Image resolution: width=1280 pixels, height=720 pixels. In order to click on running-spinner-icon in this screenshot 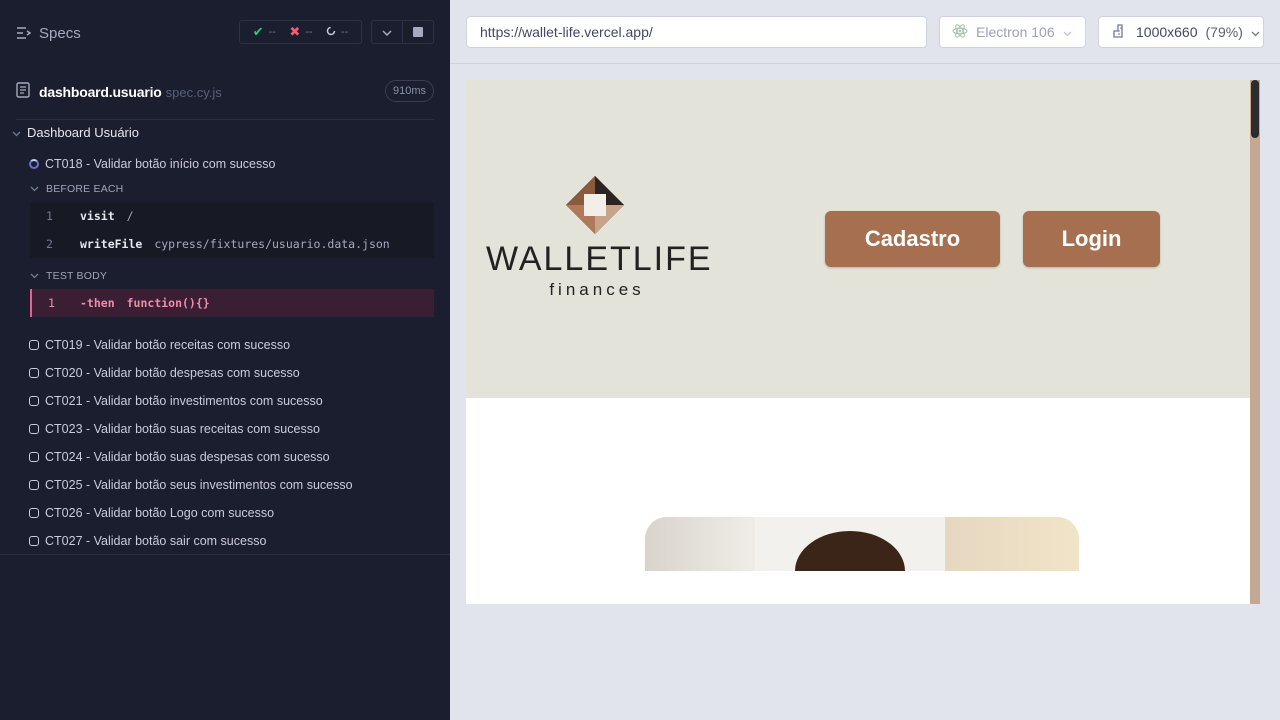, I will do `click(34, 164)`.